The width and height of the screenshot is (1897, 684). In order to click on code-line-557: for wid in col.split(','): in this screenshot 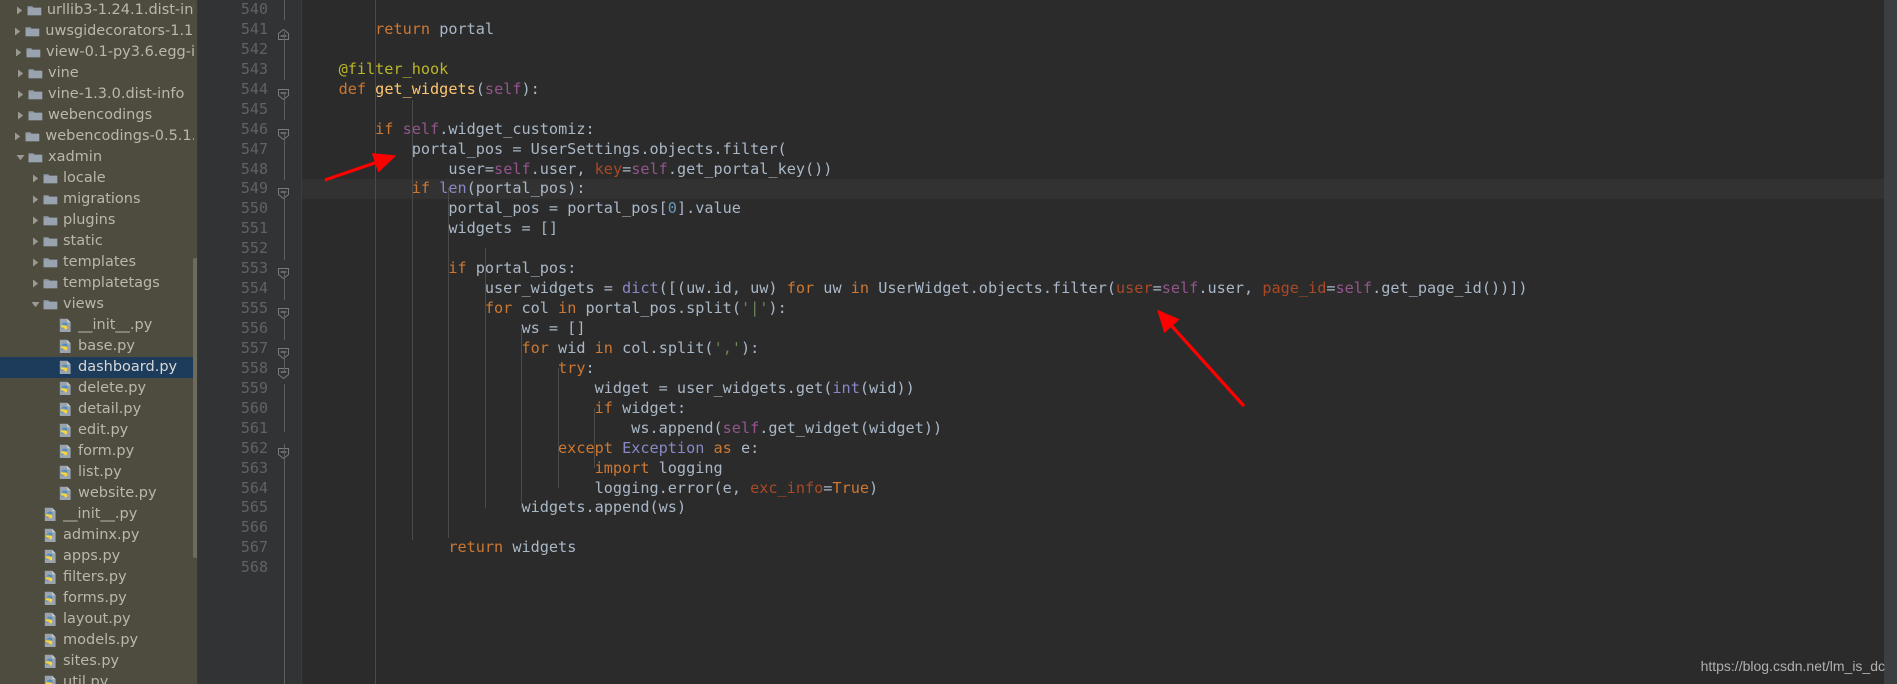, I will do `click(1099, 349)`.